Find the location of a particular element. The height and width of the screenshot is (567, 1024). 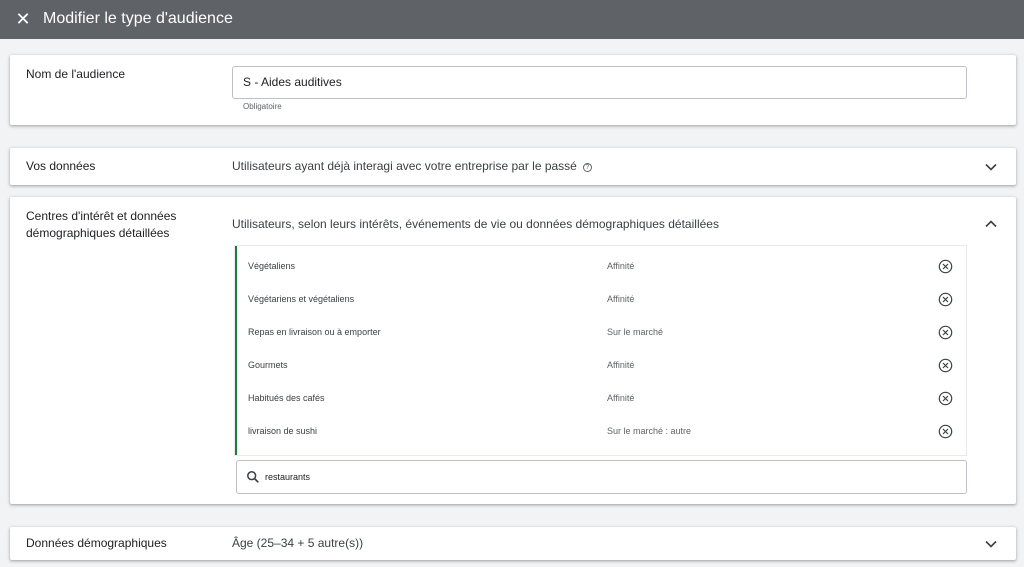

interest-name: livraison de sushi is located at coordinates (283, 431).